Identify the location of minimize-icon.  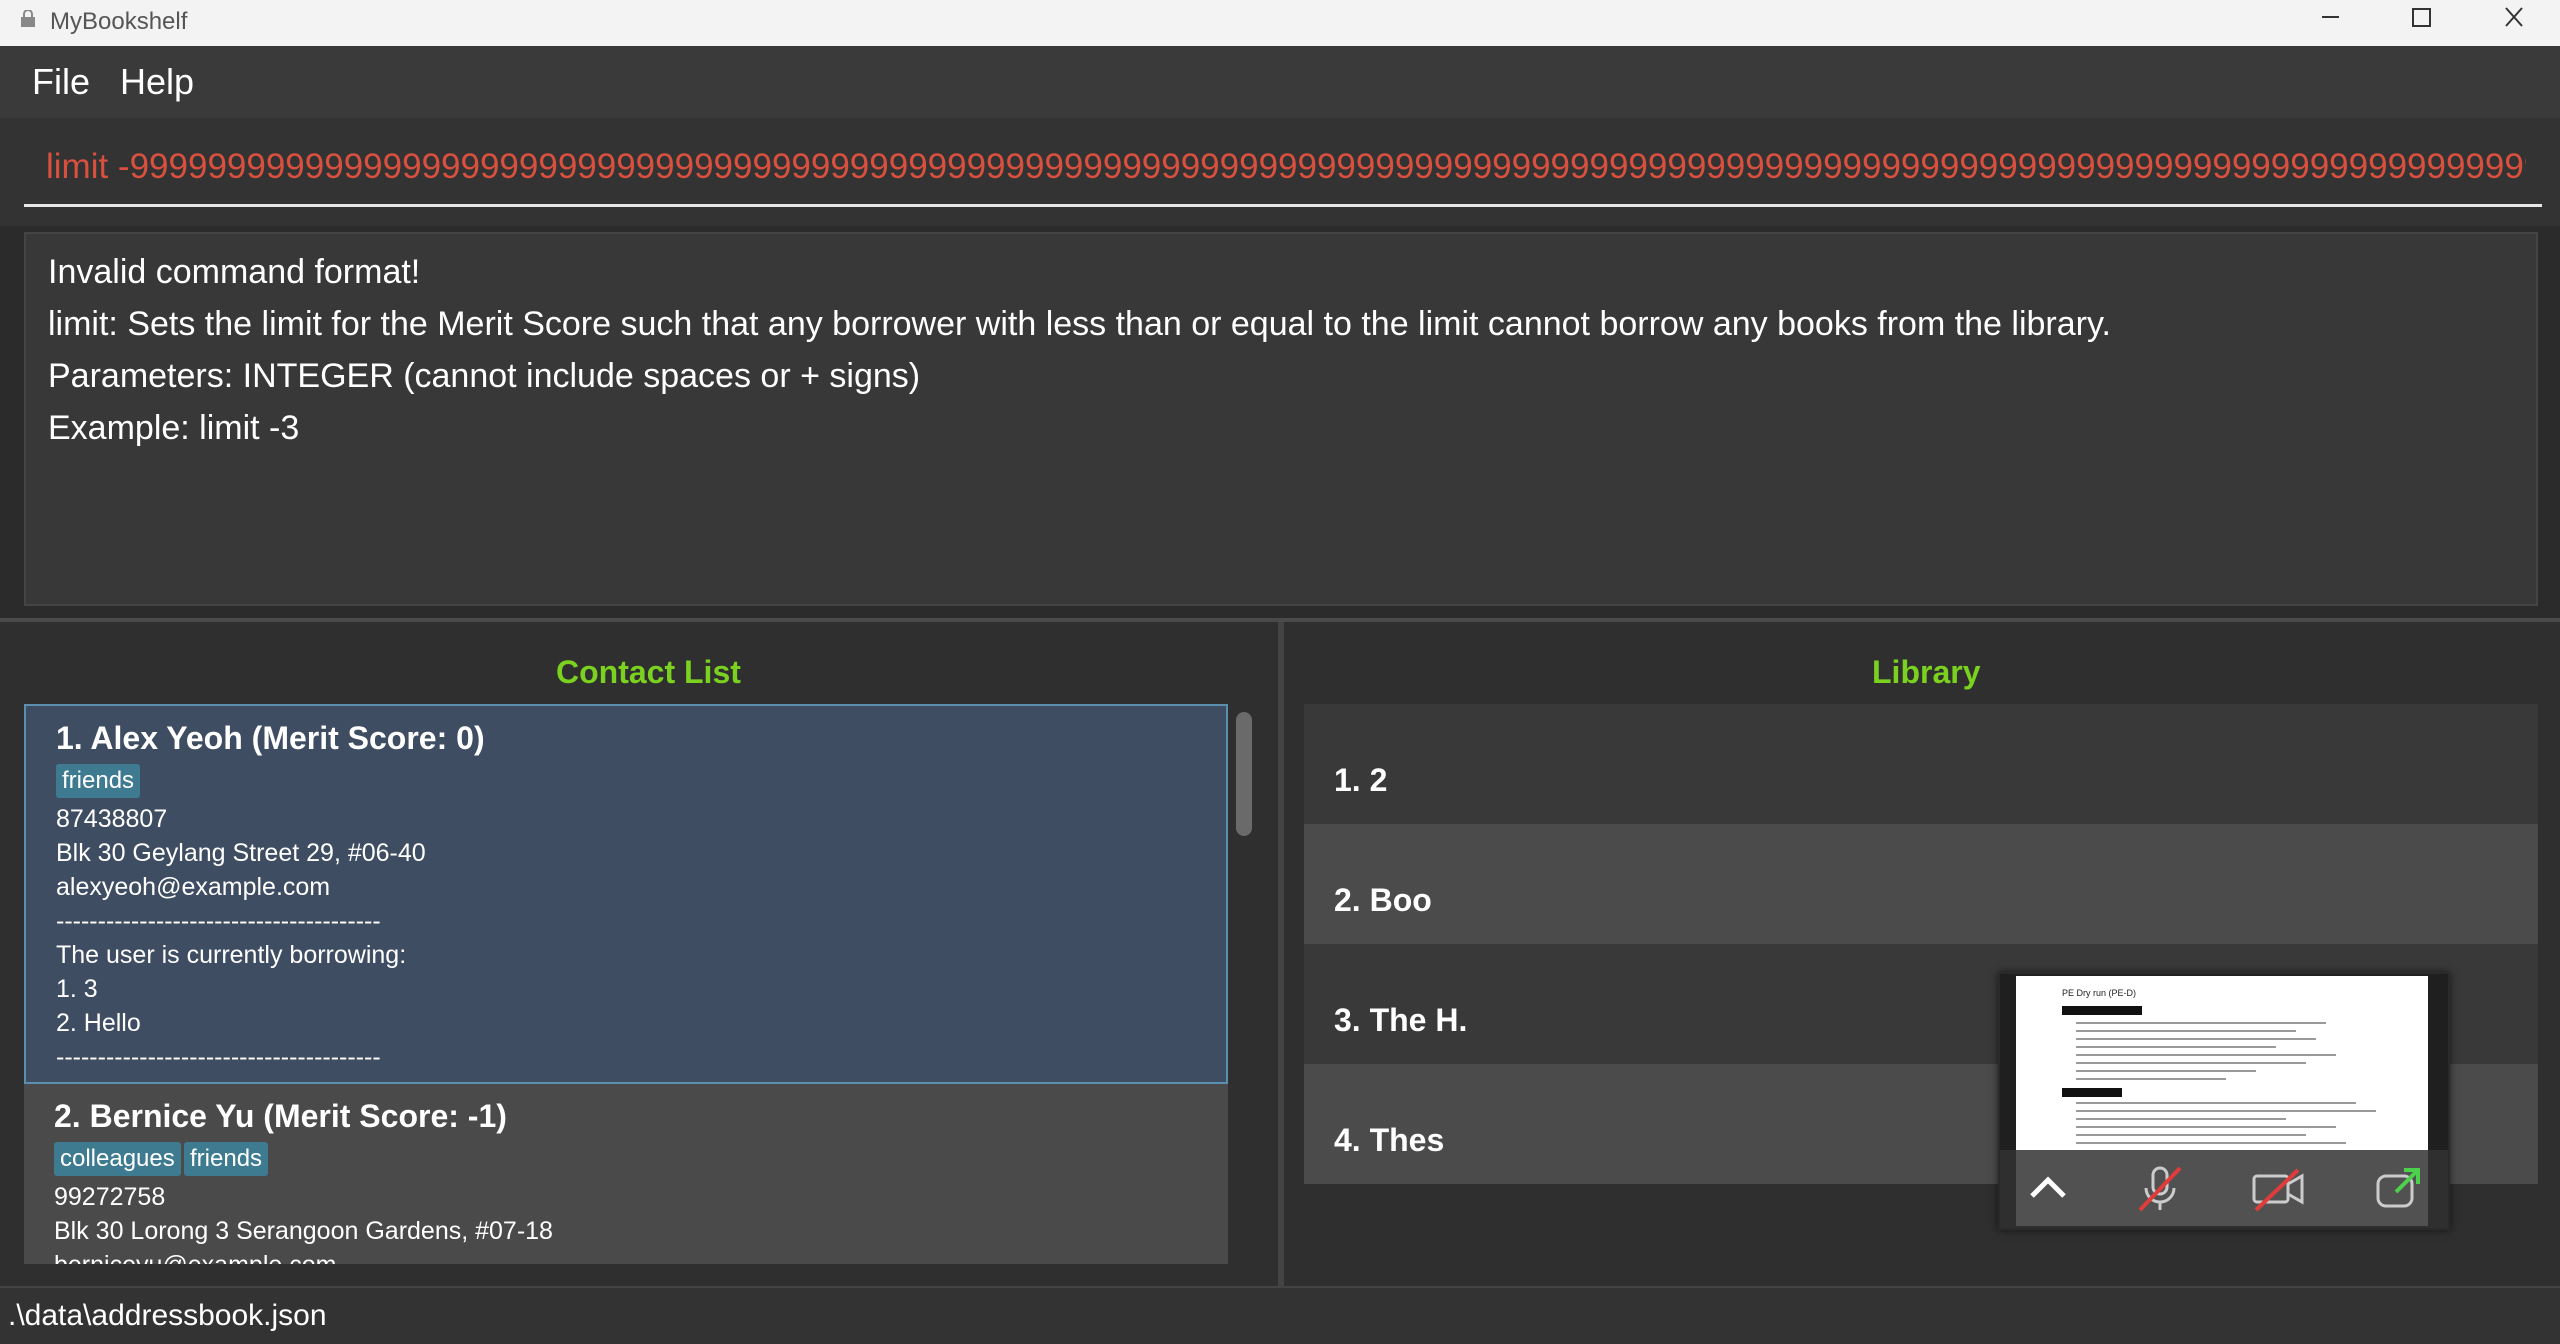
(2330, 17).